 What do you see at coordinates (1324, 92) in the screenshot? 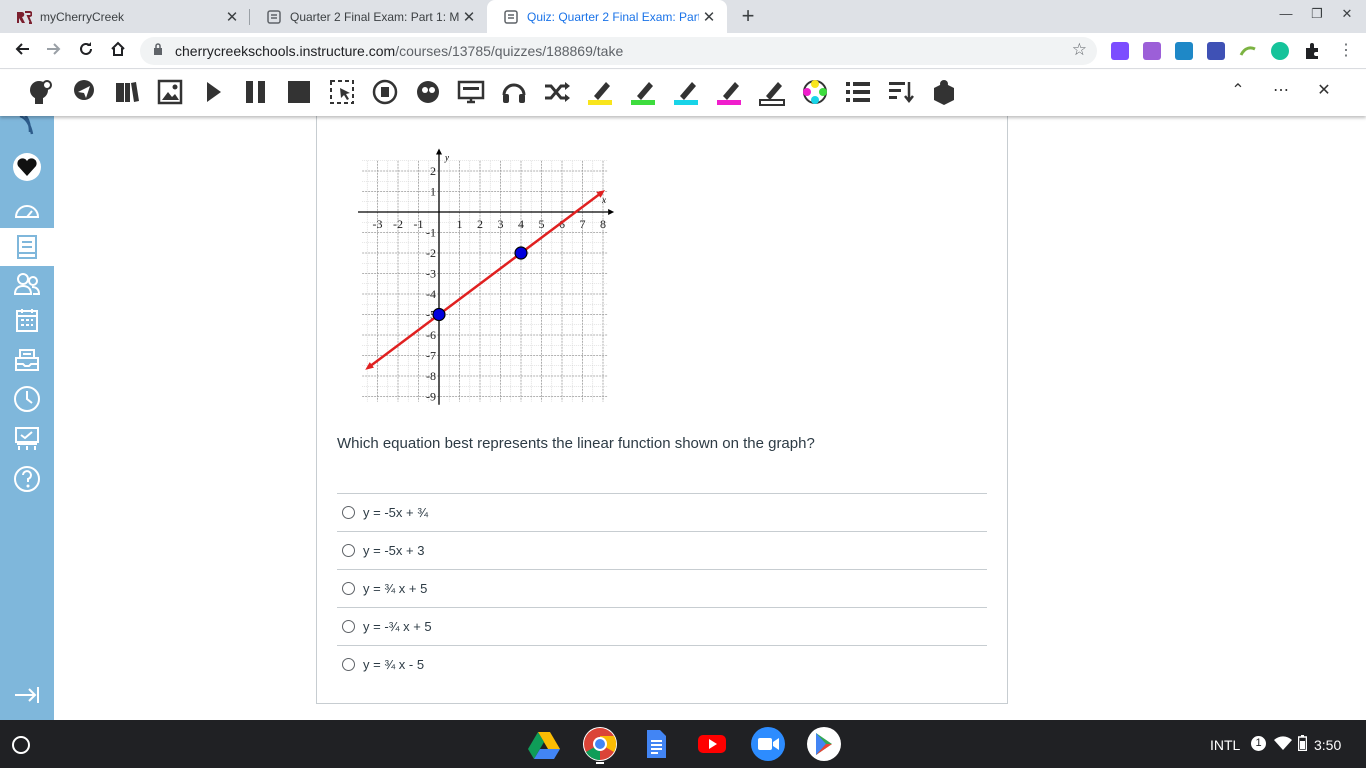
I see `close-toolbar-icon: ✕` at bounding box center [1324, 92].